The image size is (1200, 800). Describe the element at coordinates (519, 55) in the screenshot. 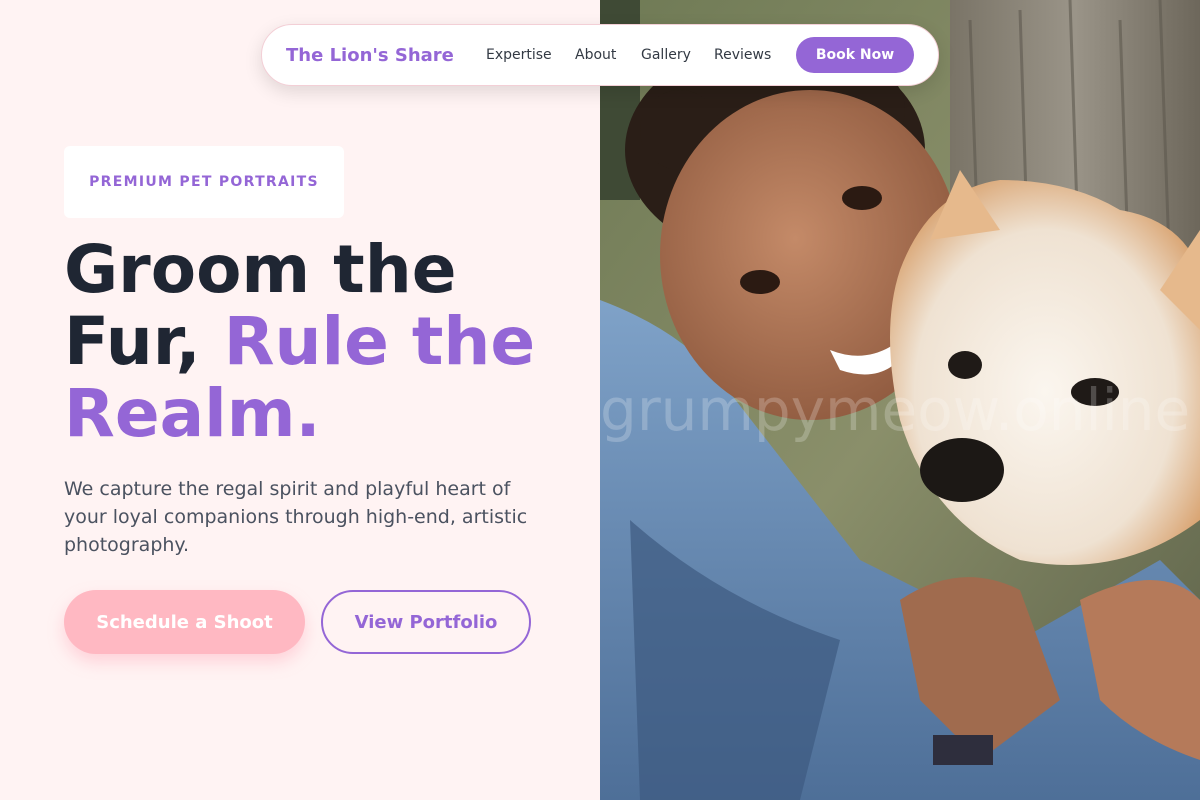

I see `nav-link-expertise: Expertise` at that location.